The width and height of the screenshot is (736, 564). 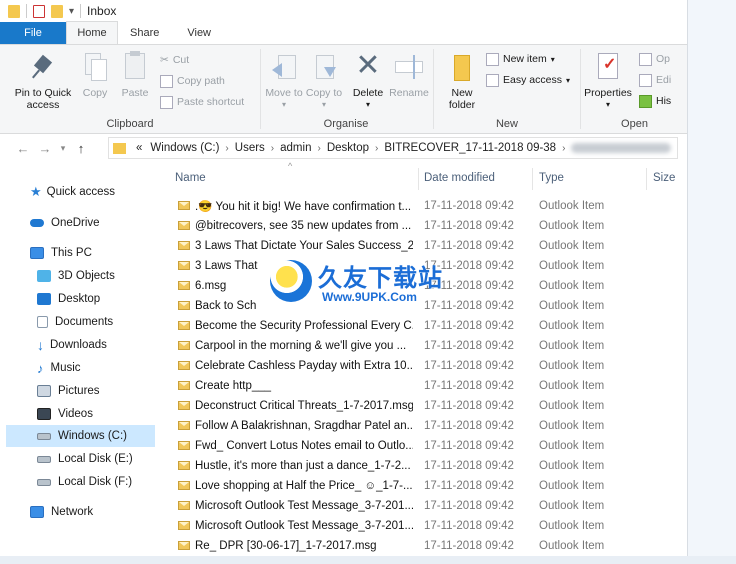 What do you see at coordinates (77, 223) in the screenshot?
I see `nav-item-onedrive: OneDrive` at bounding box center [77, 223].